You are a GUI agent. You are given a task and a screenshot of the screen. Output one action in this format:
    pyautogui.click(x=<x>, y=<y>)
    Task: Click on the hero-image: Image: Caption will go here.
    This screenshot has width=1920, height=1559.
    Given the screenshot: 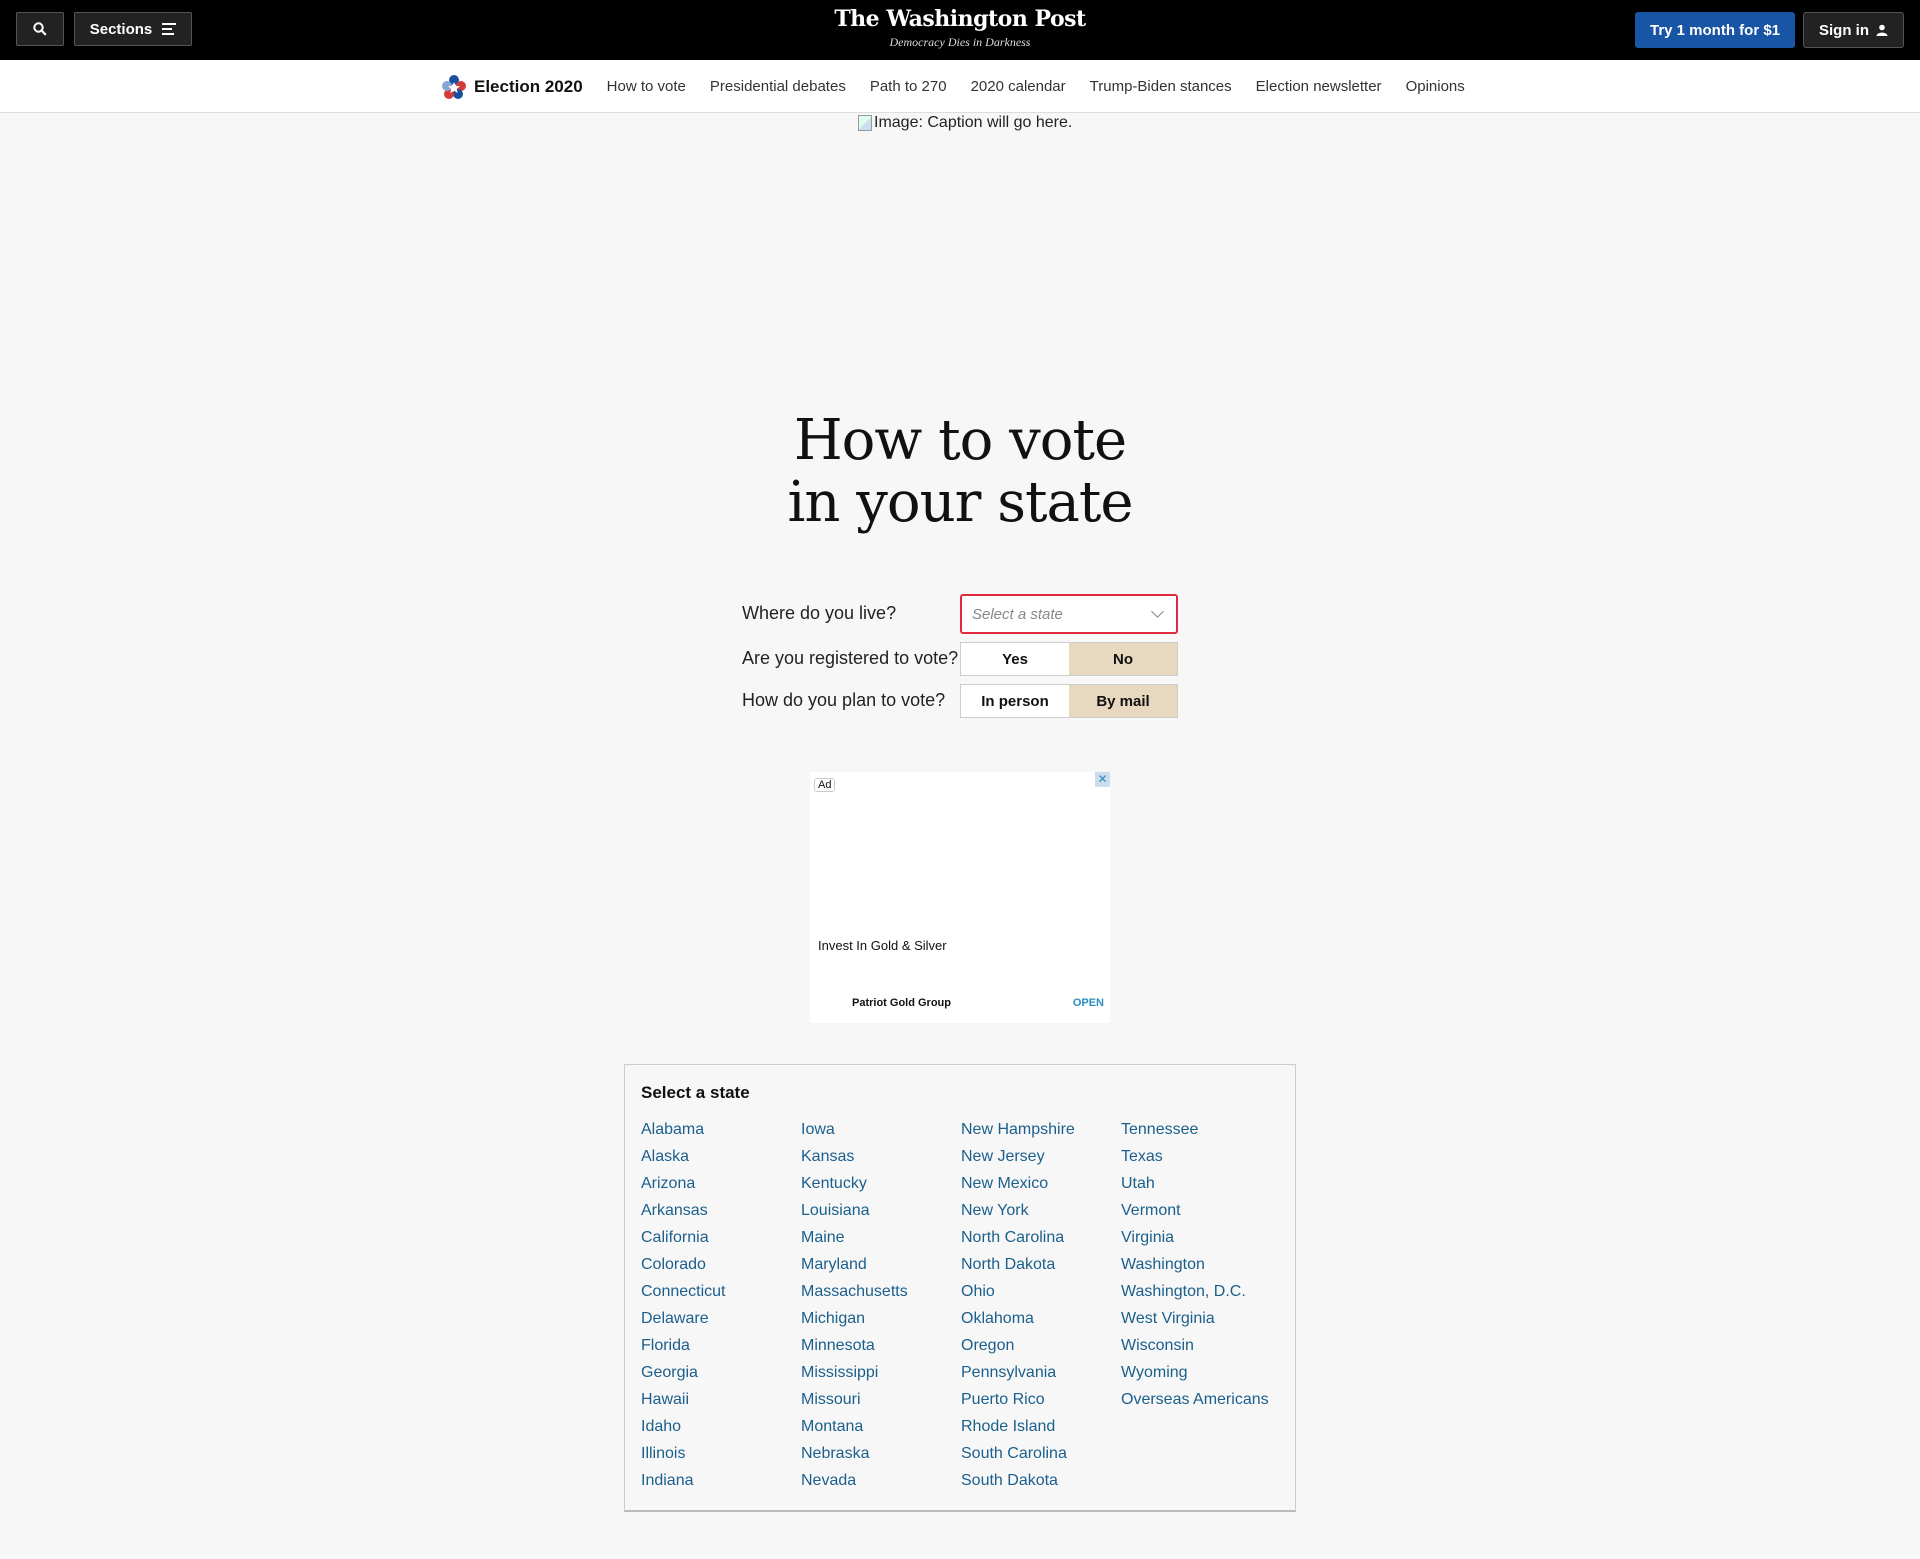 What is the action you would take?
    pyautogui.click(x=965, y=123)
    